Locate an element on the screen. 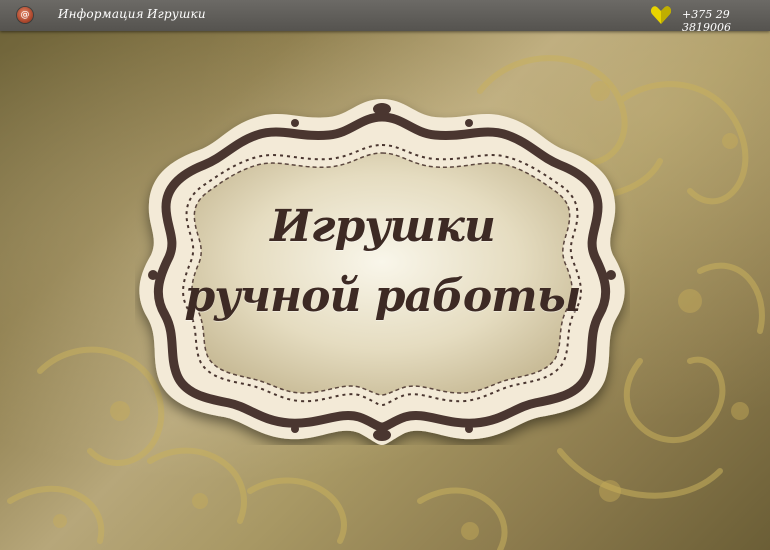 This screenshot has width=770, height=550. nav-link-information: Информация is located at coordinates (101, 14).